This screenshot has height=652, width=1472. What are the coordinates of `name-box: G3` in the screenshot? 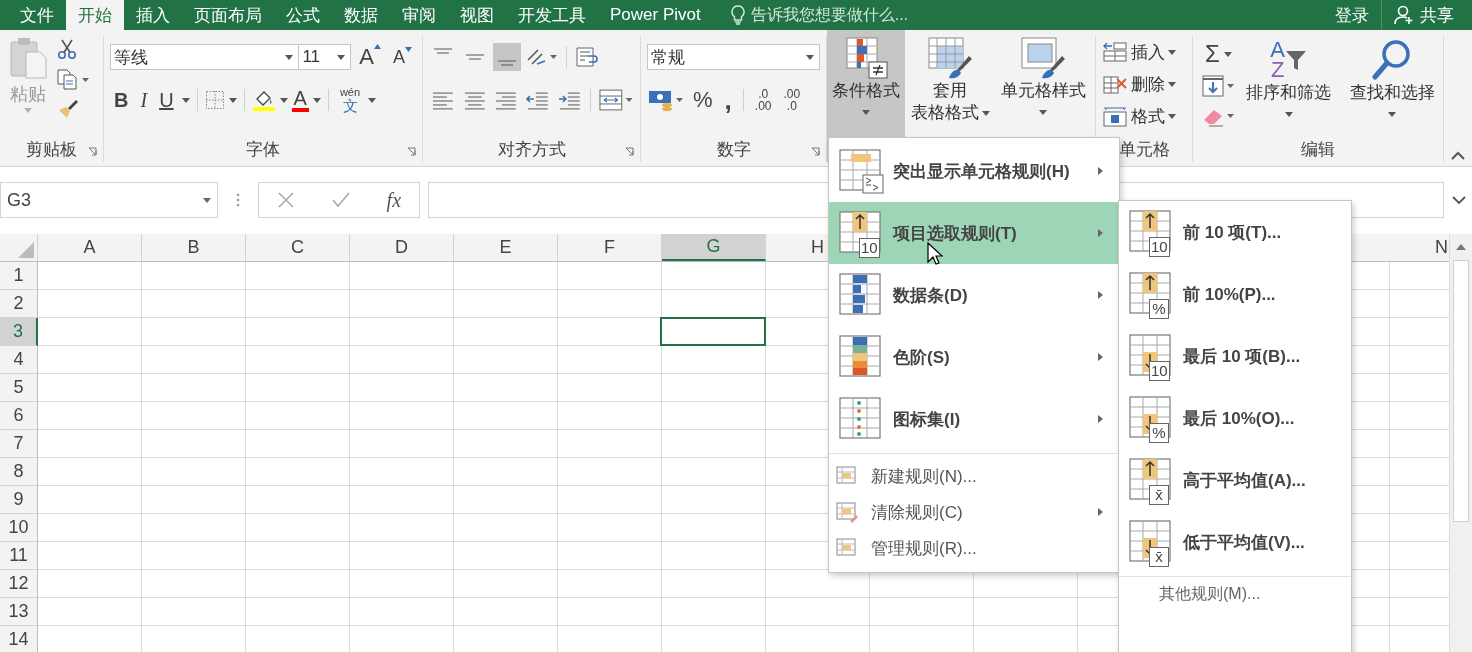 It's located at (109, 200).